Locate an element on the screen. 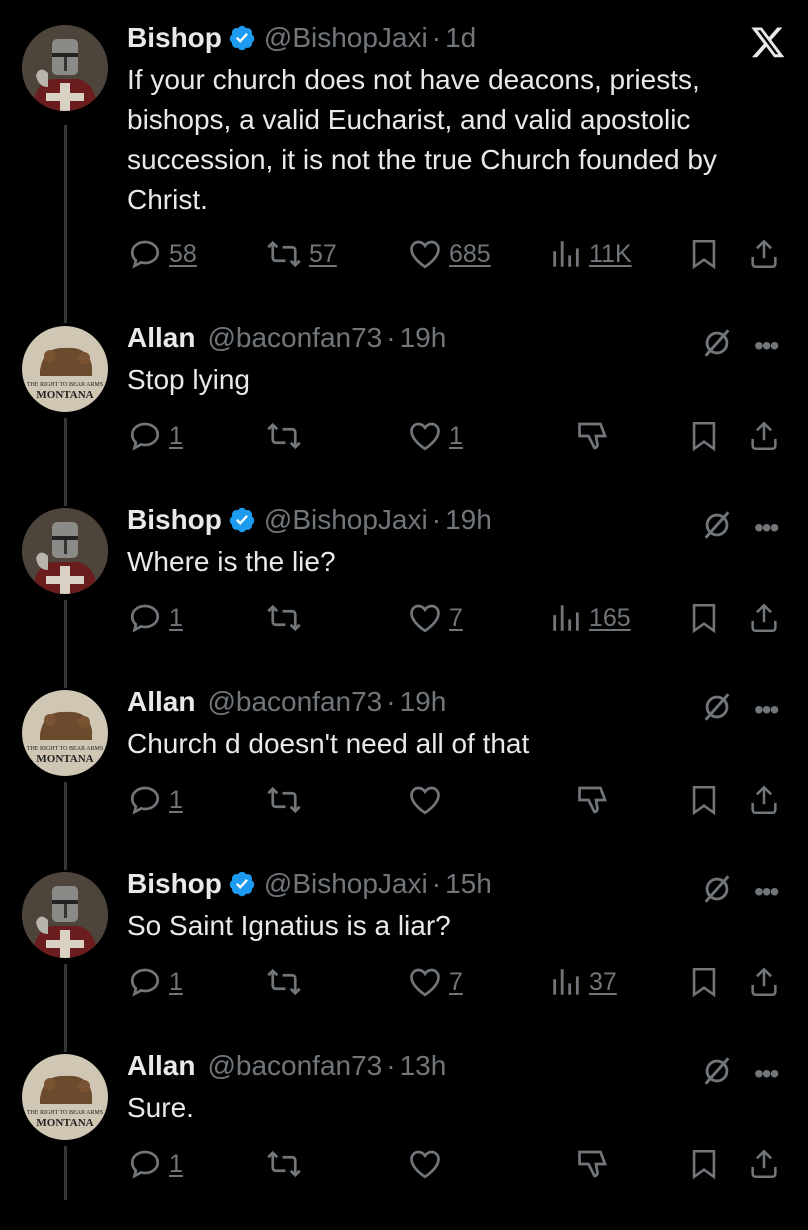 The height and width of the screenshot is (1230, 808). tweet-header: Bishop @BishopJaxi · 1d is located at coordinates (457, 38).